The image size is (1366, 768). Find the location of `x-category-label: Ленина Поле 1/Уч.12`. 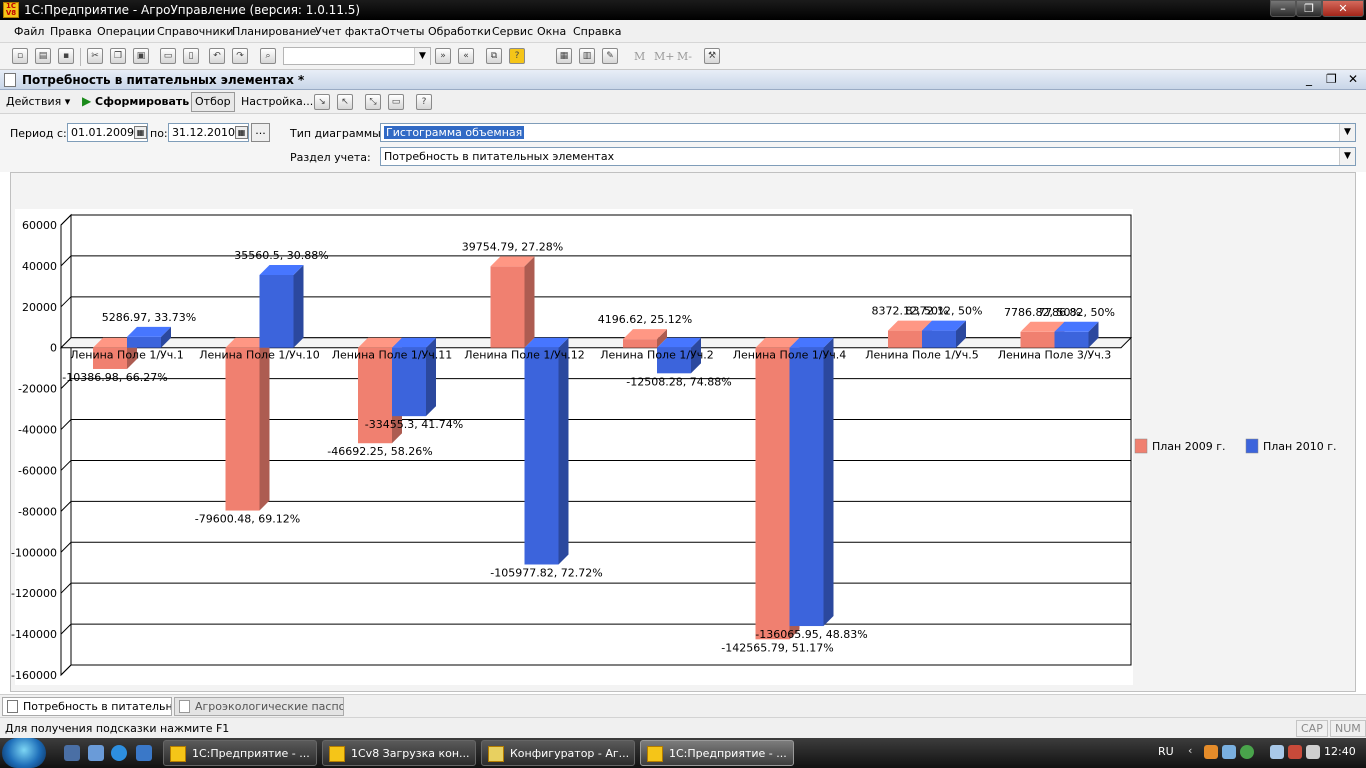

x-category-label: Ленина Поле 1/Уч.12 is located at coordinates (524, 355).